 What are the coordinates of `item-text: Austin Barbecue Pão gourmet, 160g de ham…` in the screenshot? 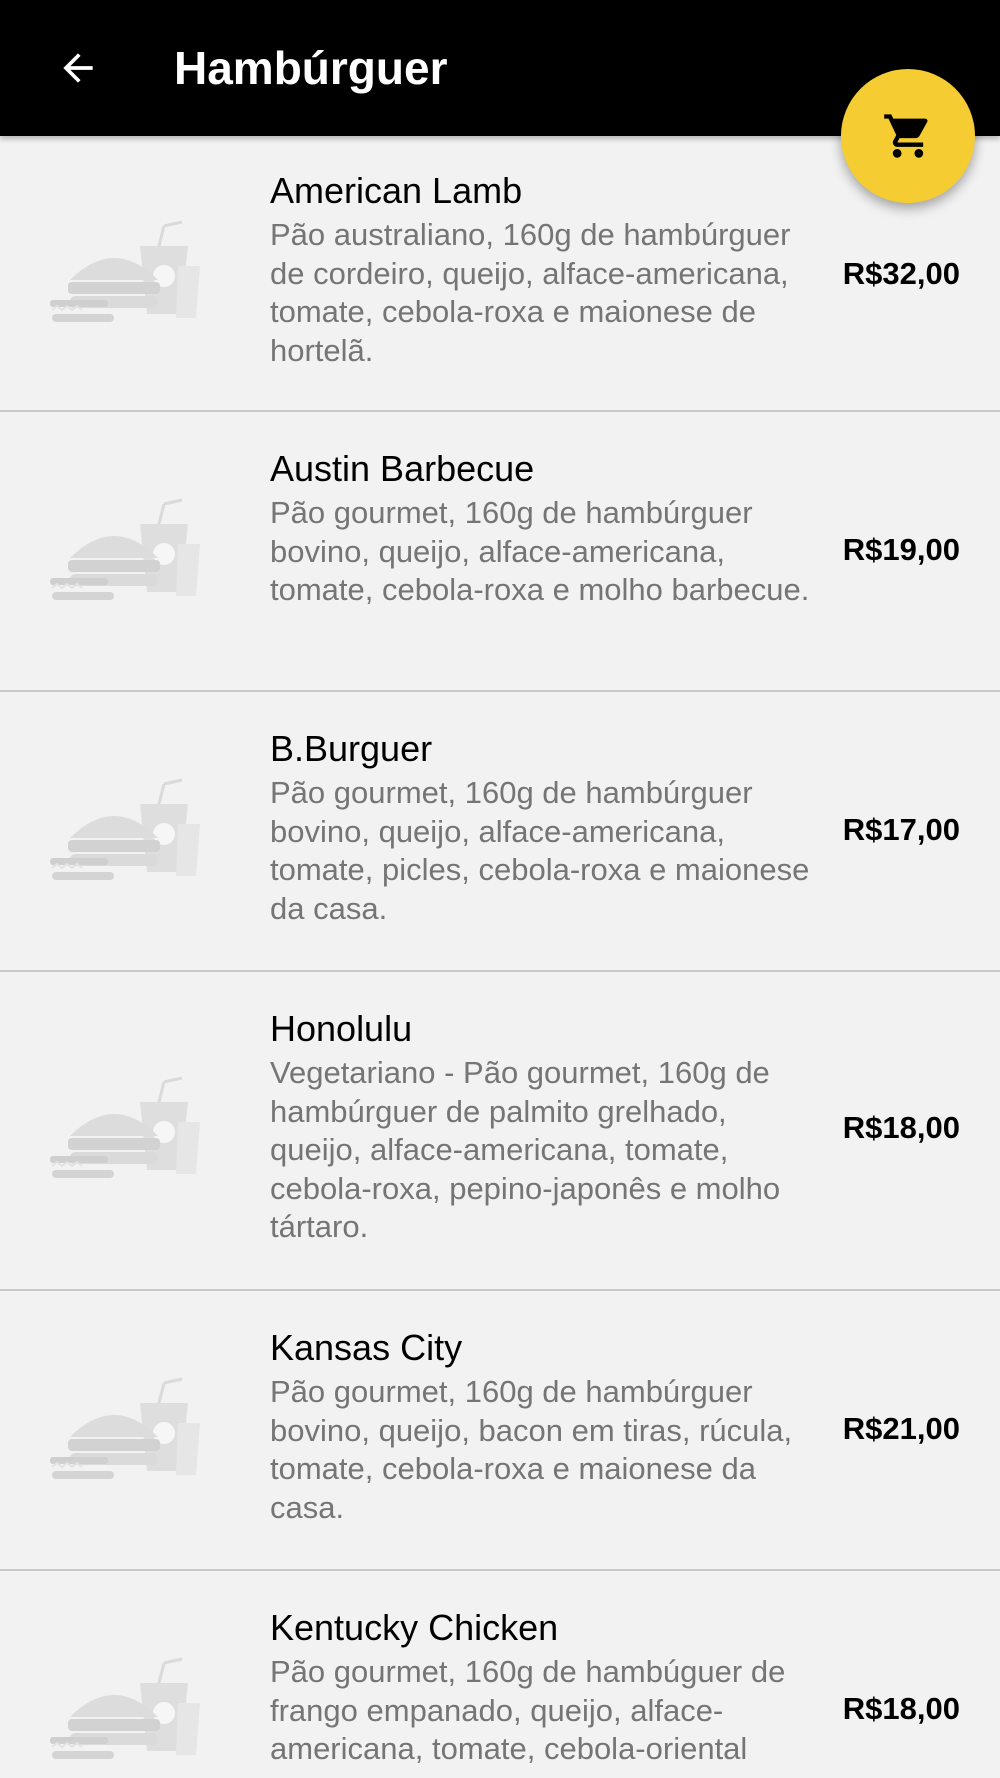 It's located at (542, 528).